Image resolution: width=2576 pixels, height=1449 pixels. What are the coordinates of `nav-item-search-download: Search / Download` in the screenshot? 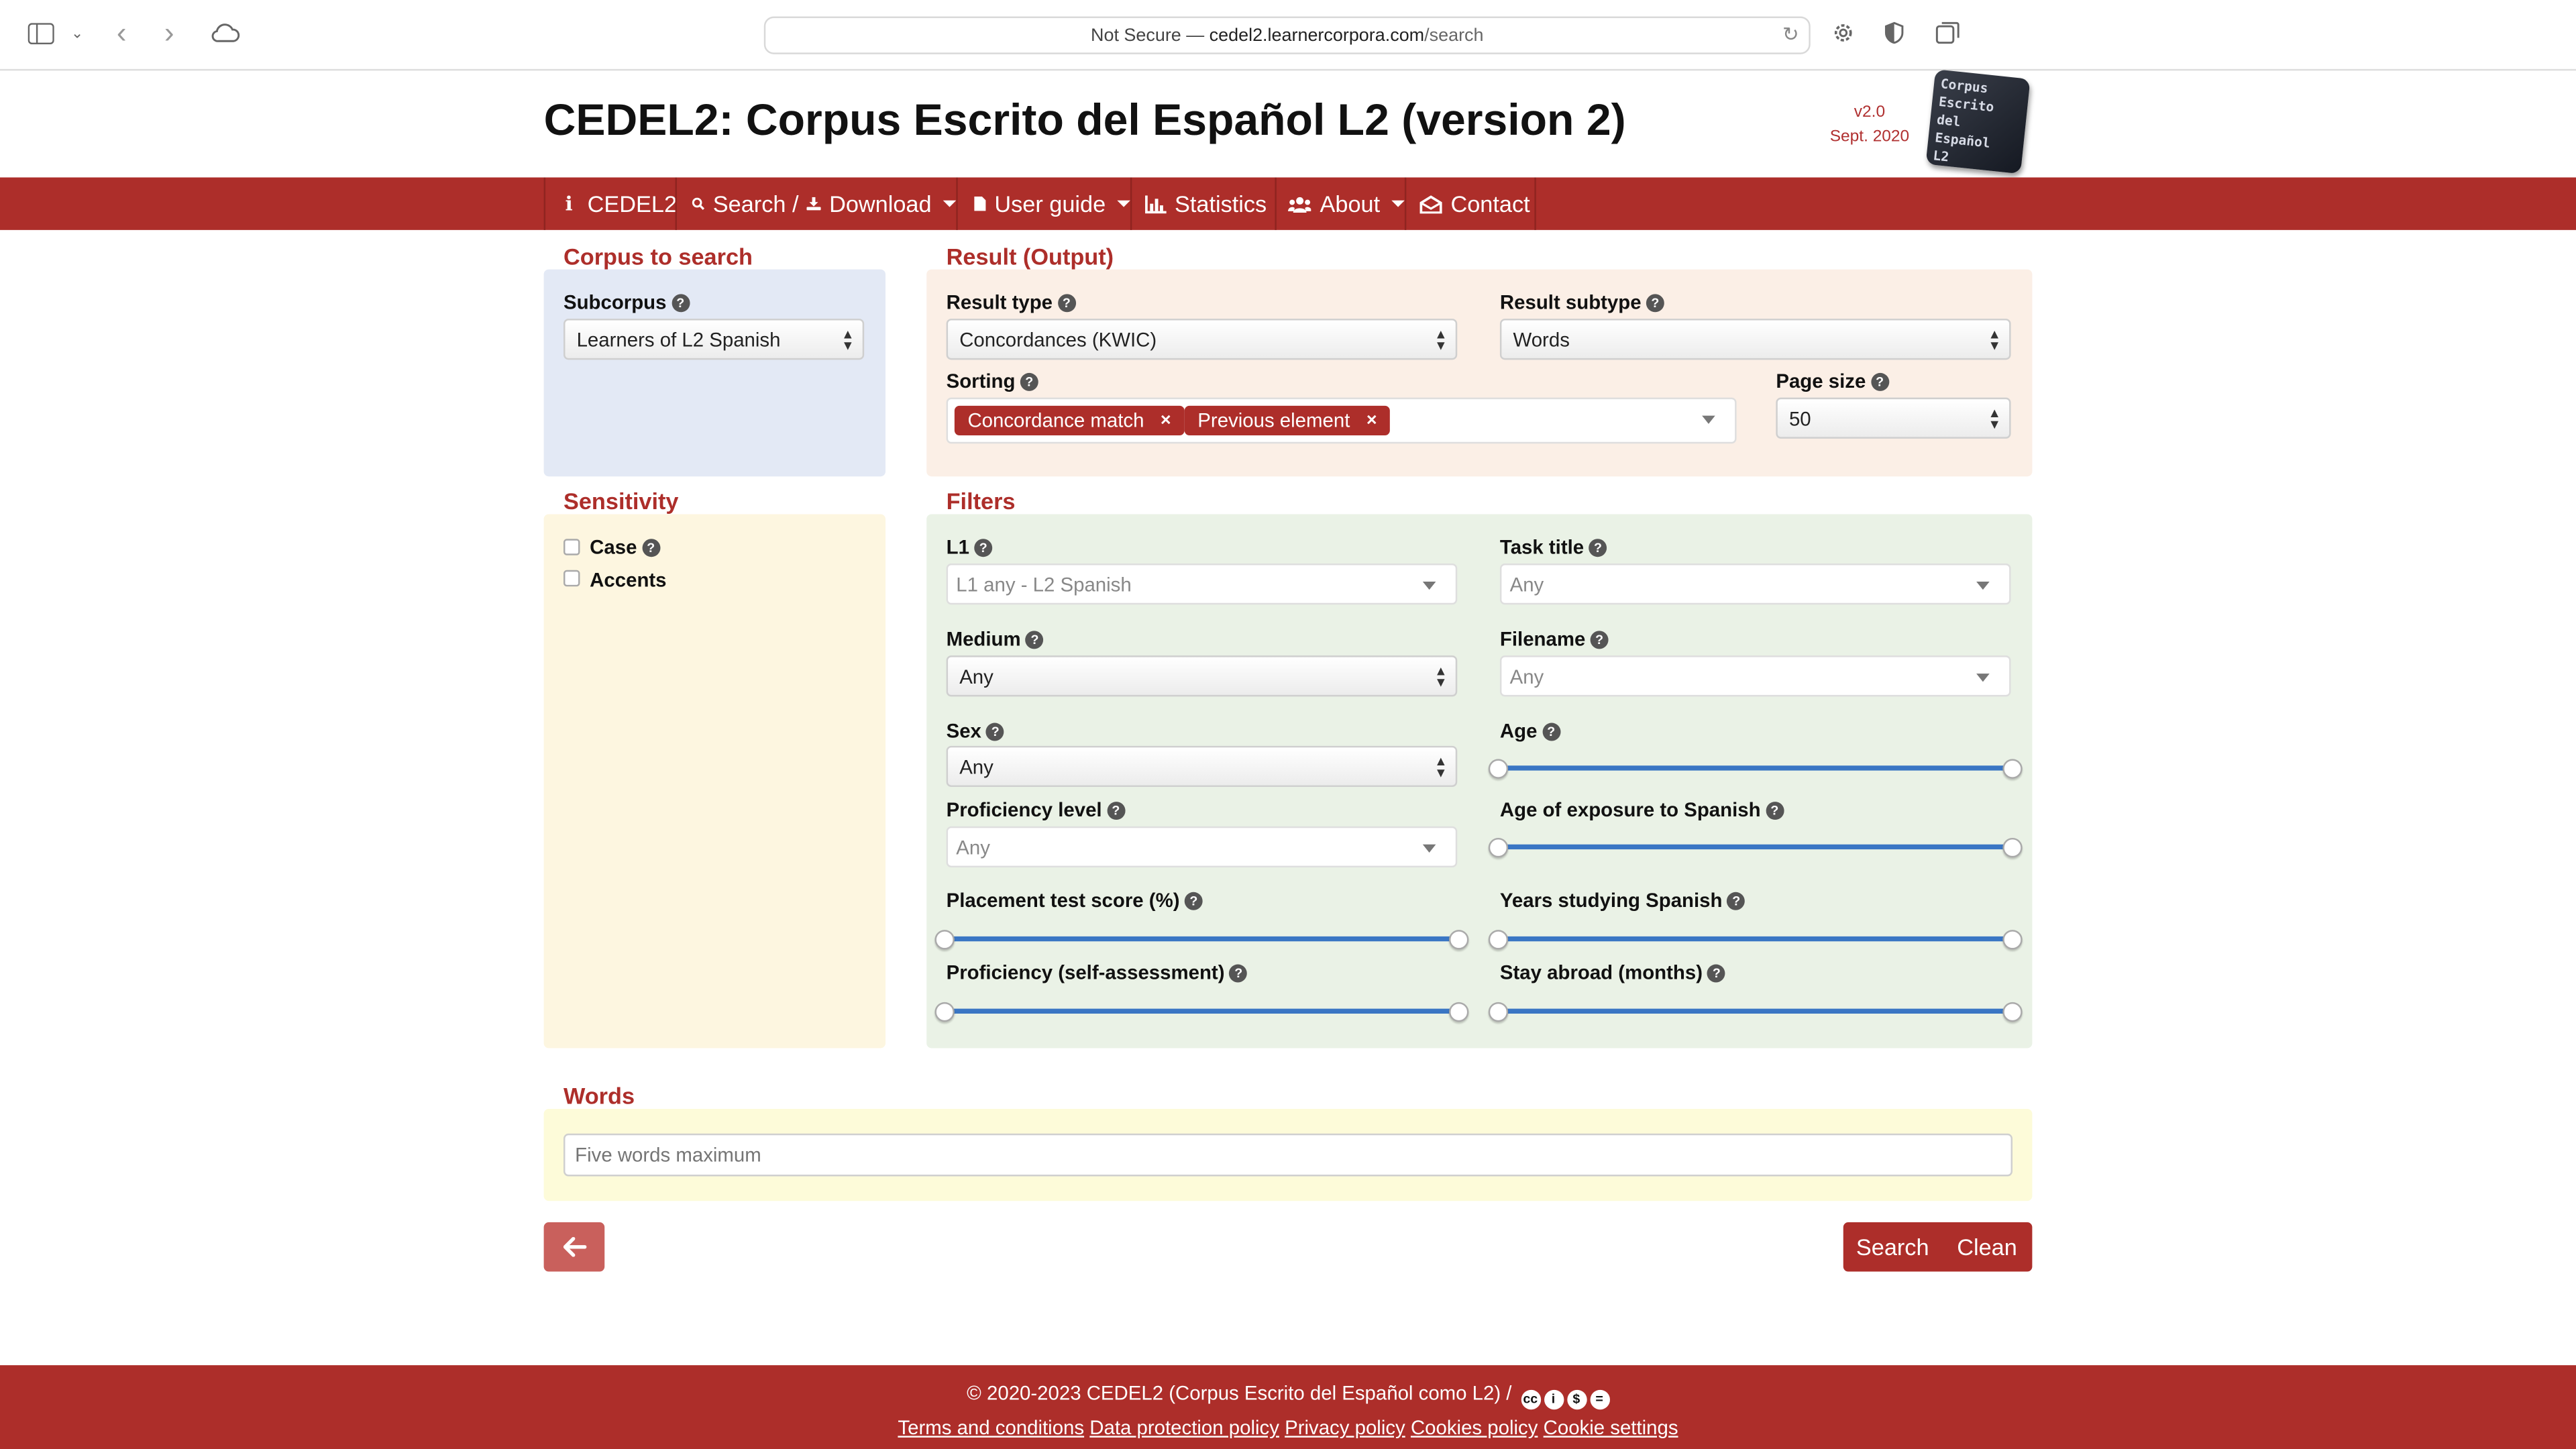 It's located at (816, 203).